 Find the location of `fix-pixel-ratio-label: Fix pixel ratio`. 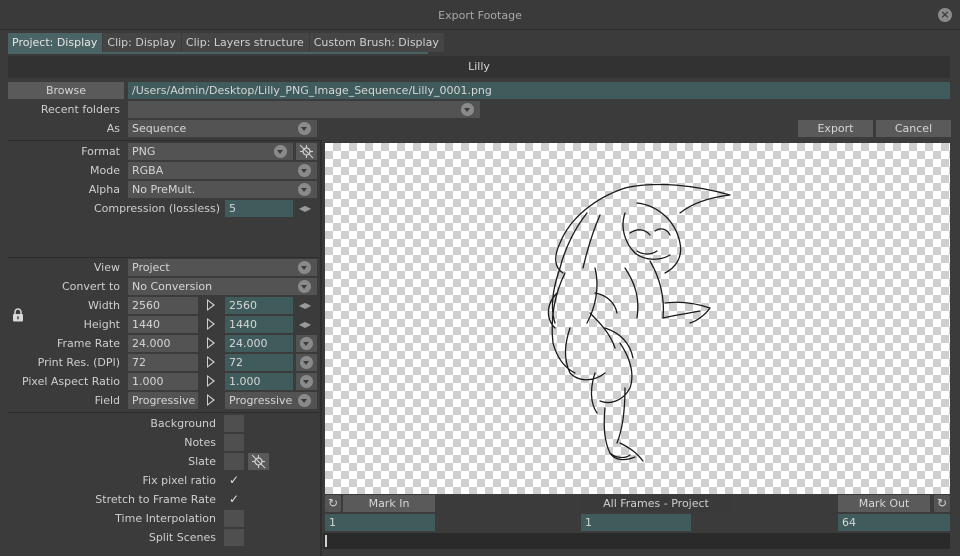

fix-pixel-ratio-label: Fix pixel ratio is located at coordinates (179, 480).